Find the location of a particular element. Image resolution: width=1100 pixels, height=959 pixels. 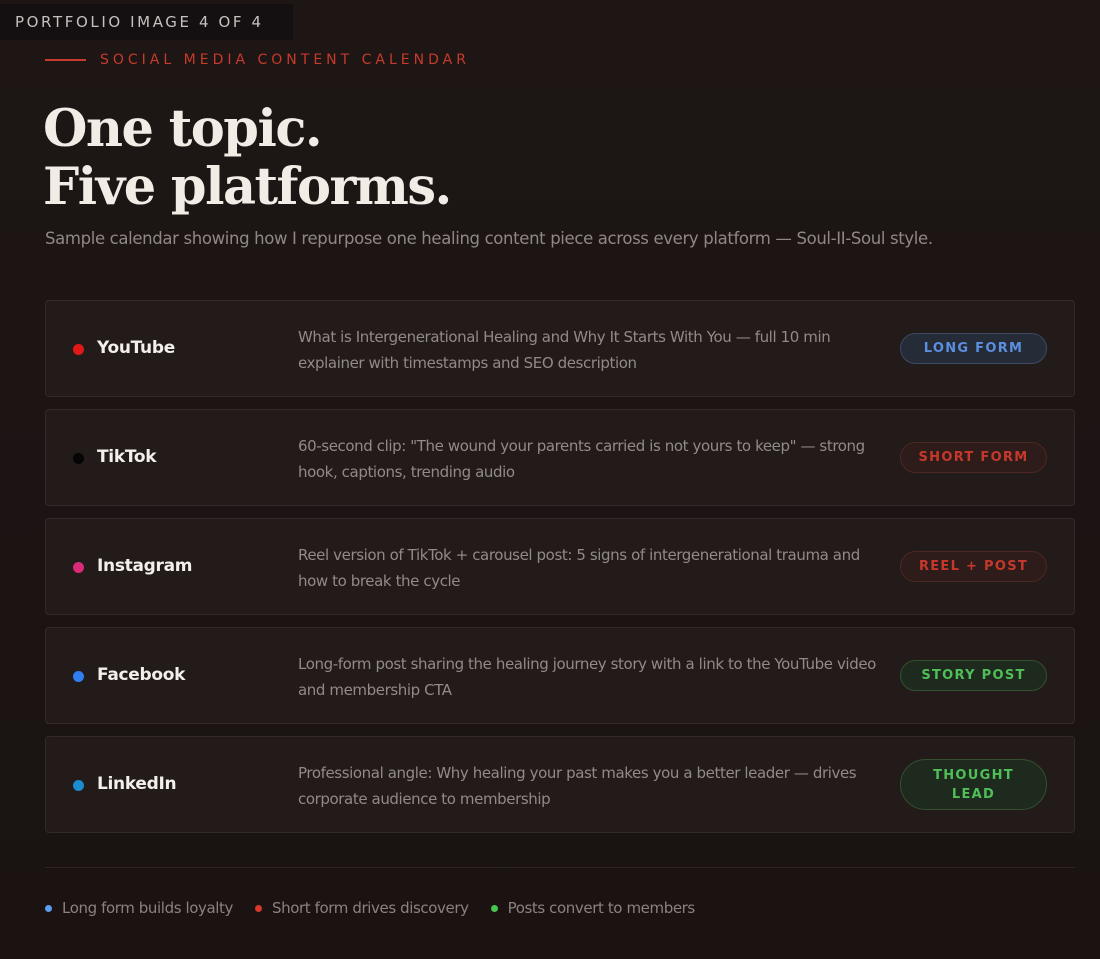

platform-name: YouTube is located at coordinates (136, 348).